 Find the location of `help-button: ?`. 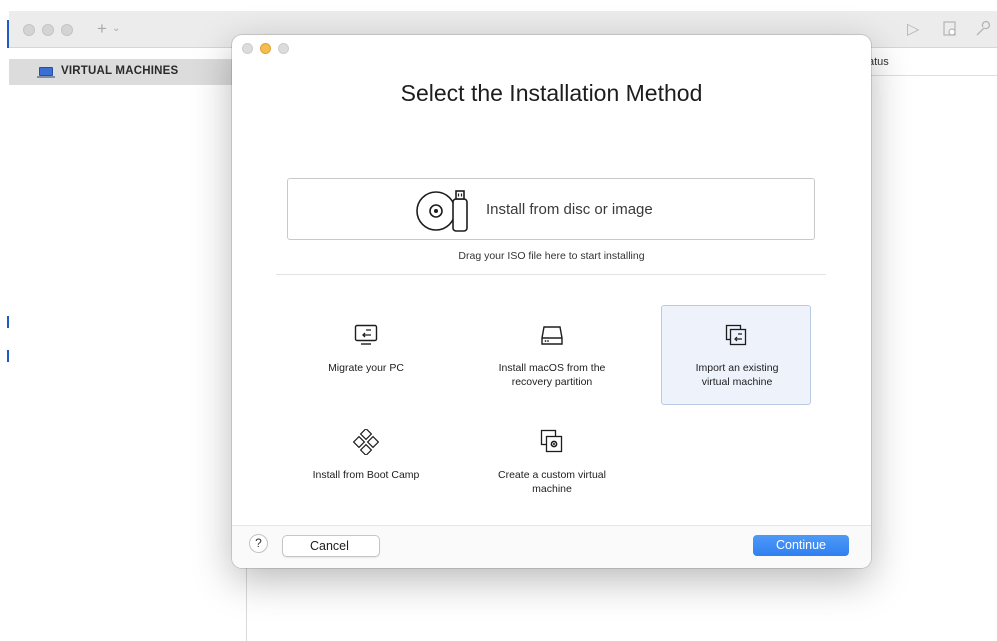

help-button: ? is located at coordinates (258, 543).